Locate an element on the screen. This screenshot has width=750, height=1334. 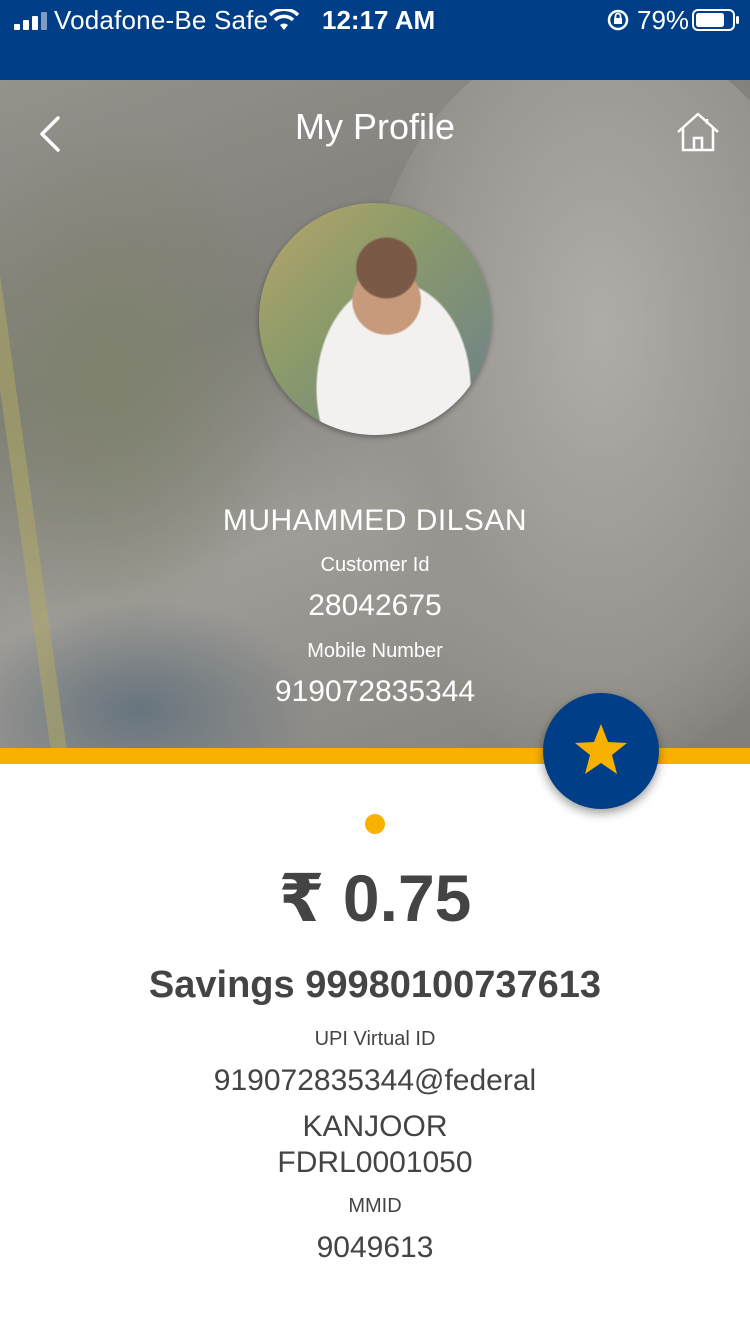
battery-percentage: 79% is located at coordinates (663, 20).